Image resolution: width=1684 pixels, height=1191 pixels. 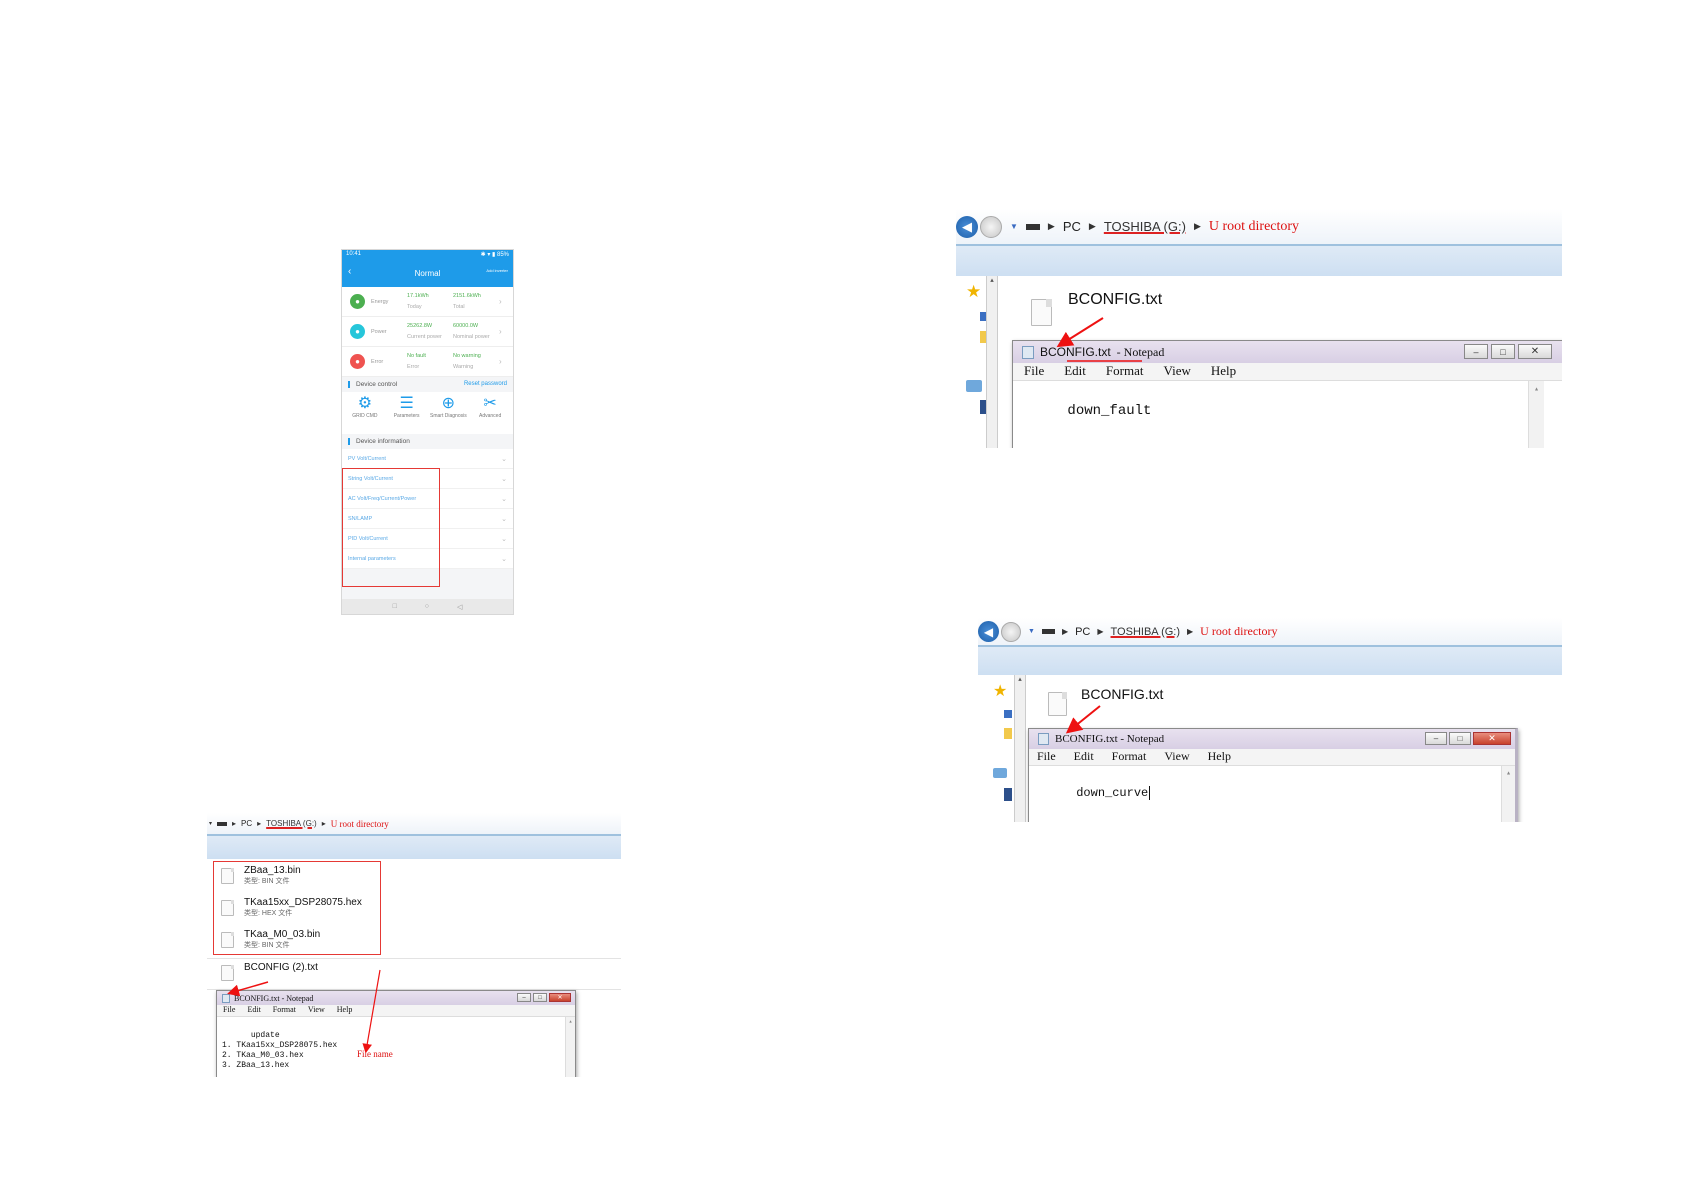 I want to click on notepad-text-area: down_fault ▴, so click(x=1287, y=414).